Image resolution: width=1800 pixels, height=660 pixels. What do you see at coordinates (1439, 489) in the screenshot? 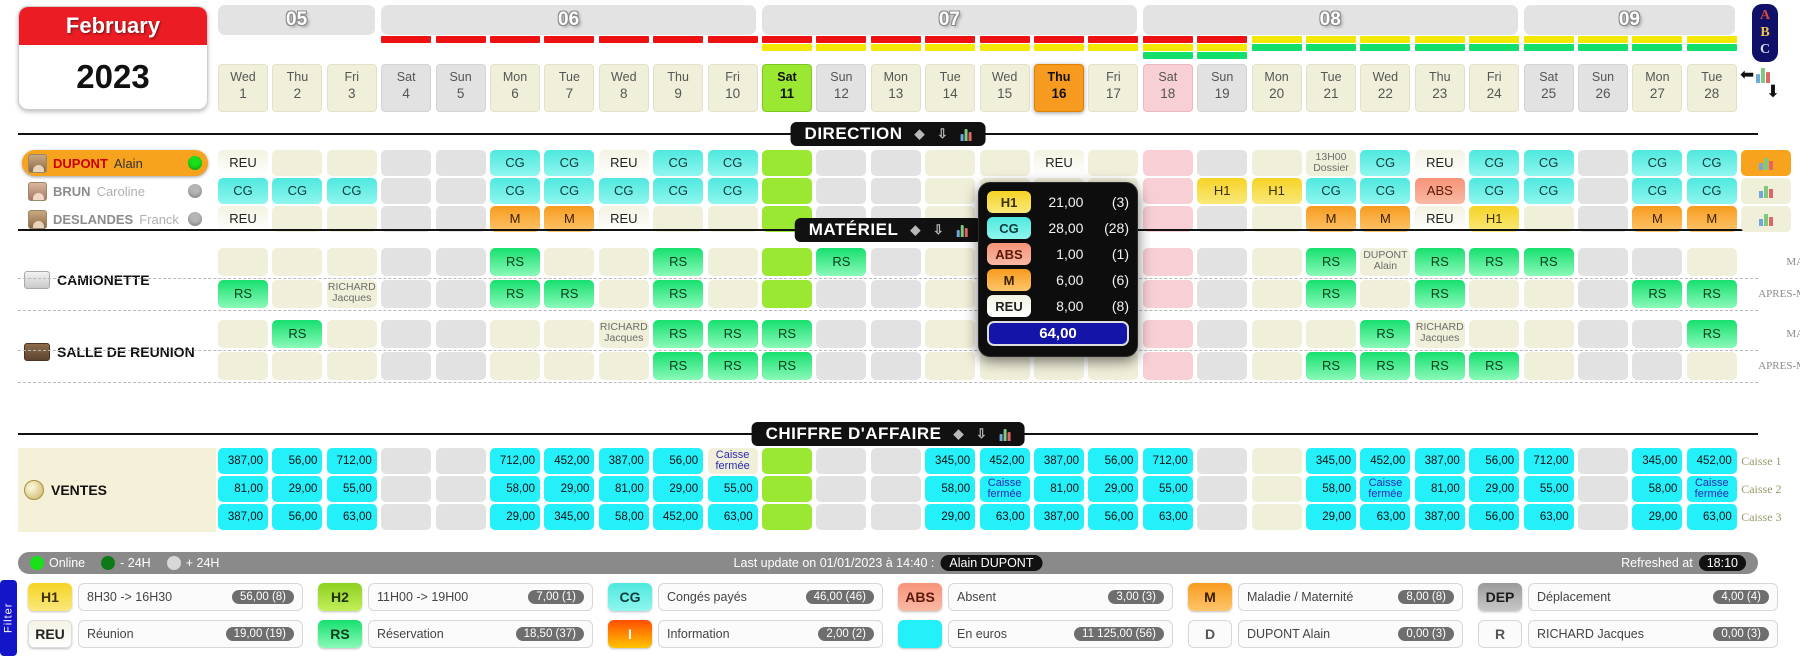
I see `schedule-cell: 81,00` at bounding box center [1439, 489].